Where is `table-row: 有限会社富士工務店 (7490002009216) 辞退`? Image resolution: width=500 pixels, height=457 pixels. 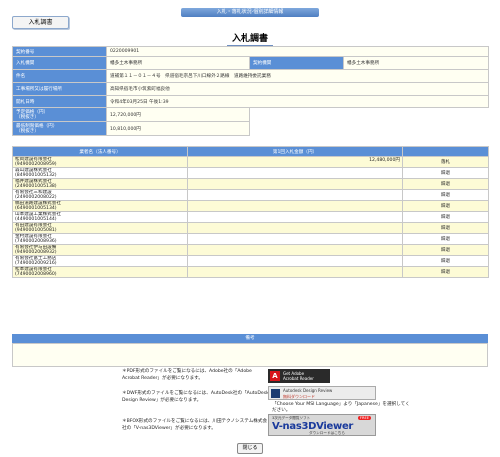 table-row: 有限会社富士工務店 (7490002009216) 辞退 is located at coordinates (250, 261).